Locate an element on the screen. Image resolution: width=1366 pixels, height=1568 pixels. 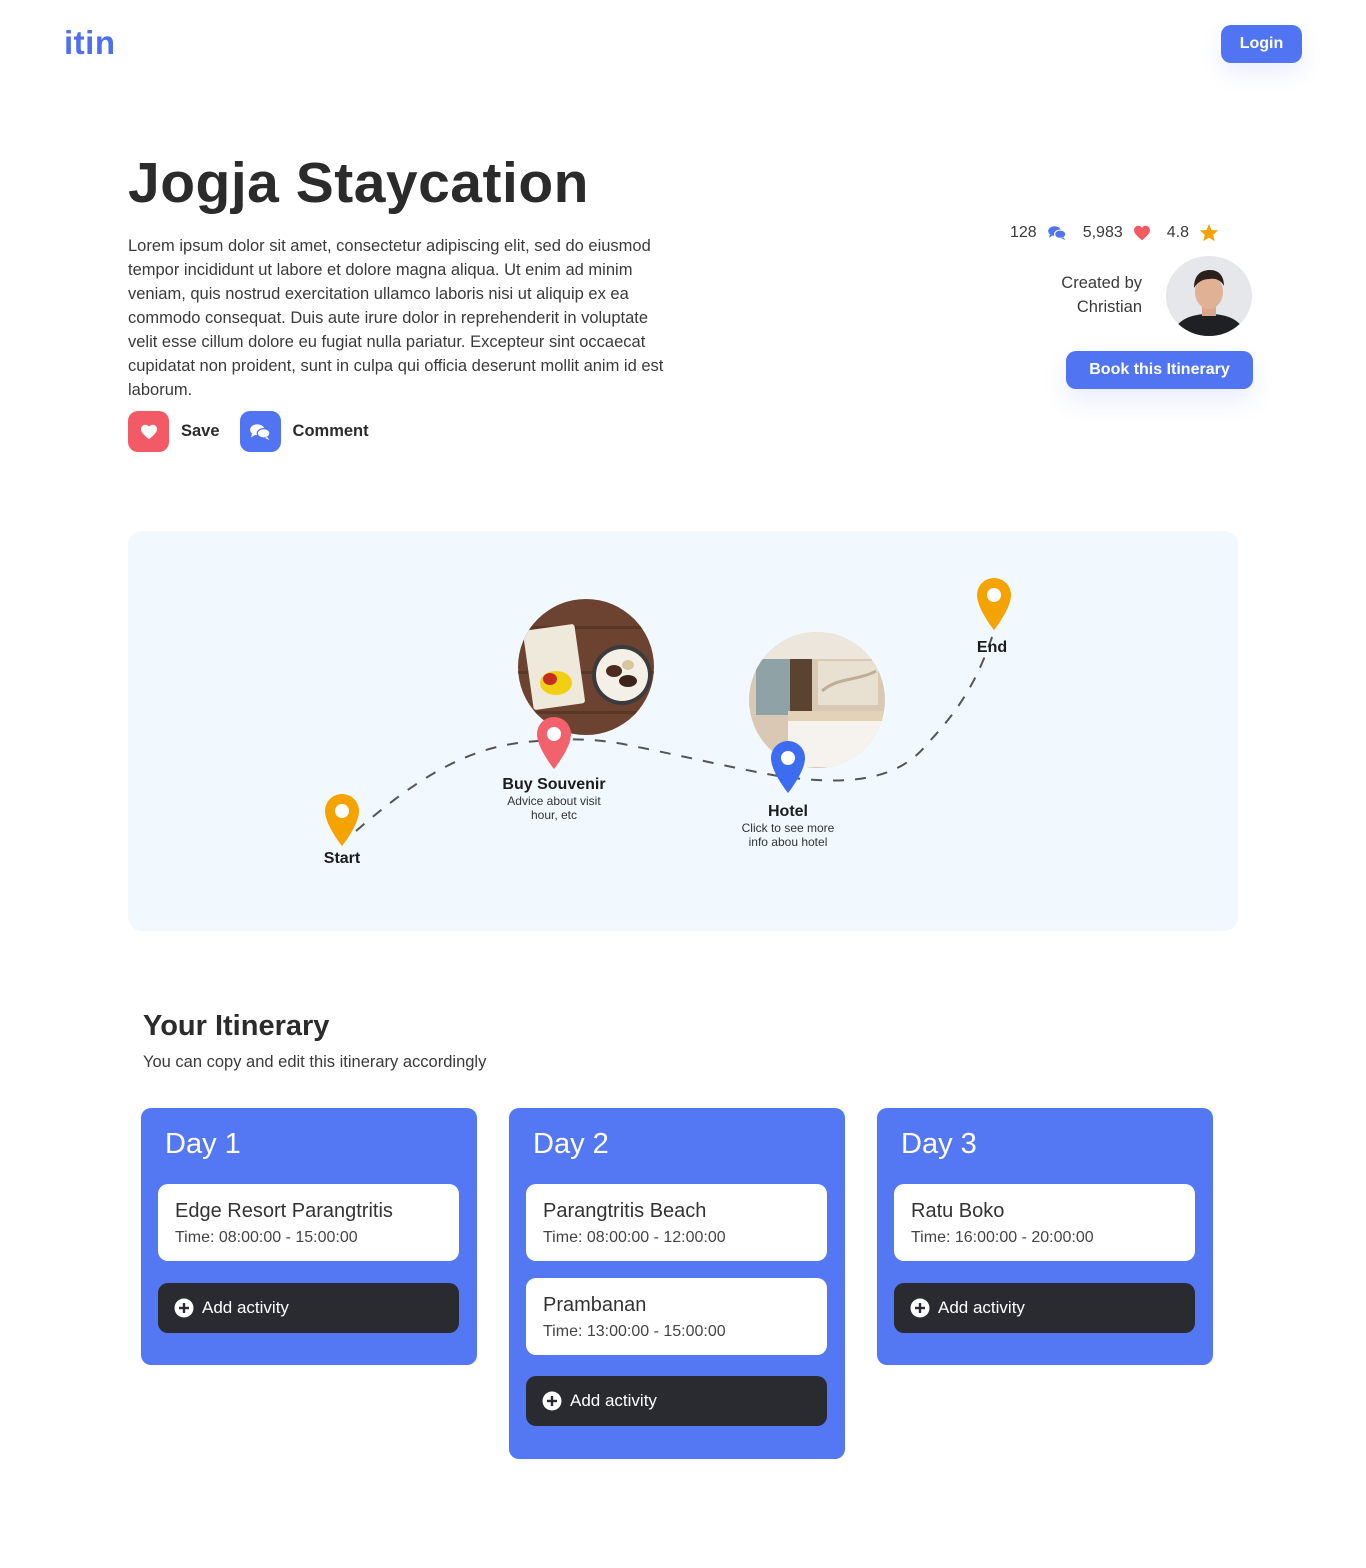
comment-label: Comment is located at coordinates (331, 431).